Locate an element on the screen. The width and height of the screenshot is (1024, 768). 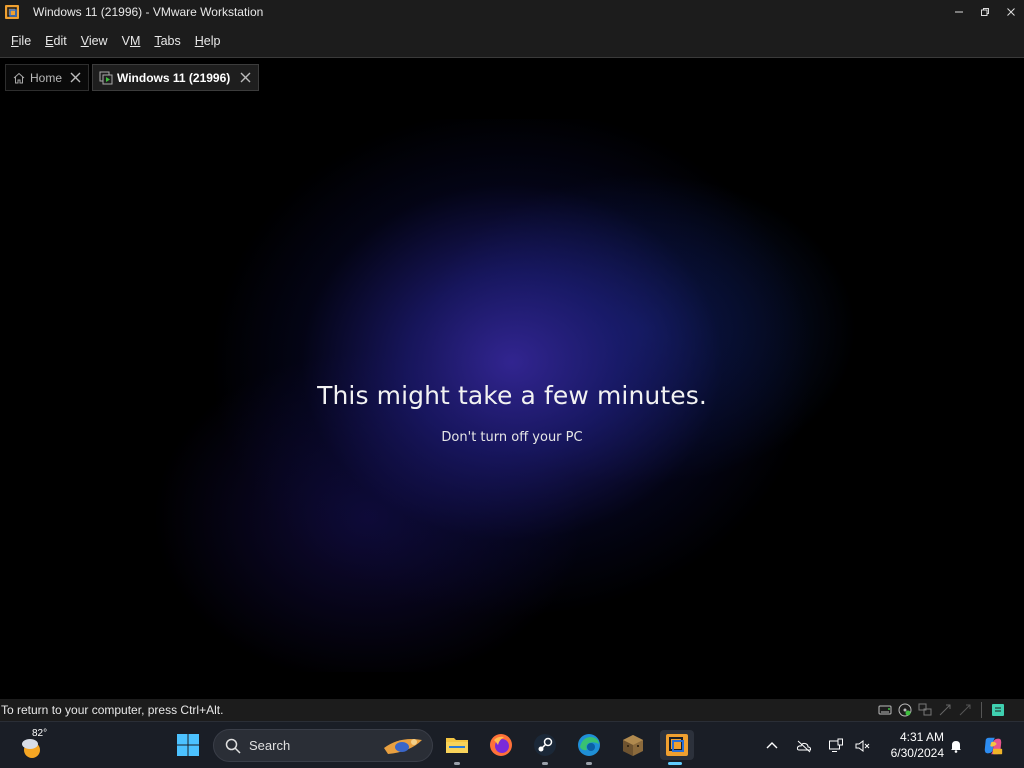
message-log-icon is located at coordinates (998, 710).